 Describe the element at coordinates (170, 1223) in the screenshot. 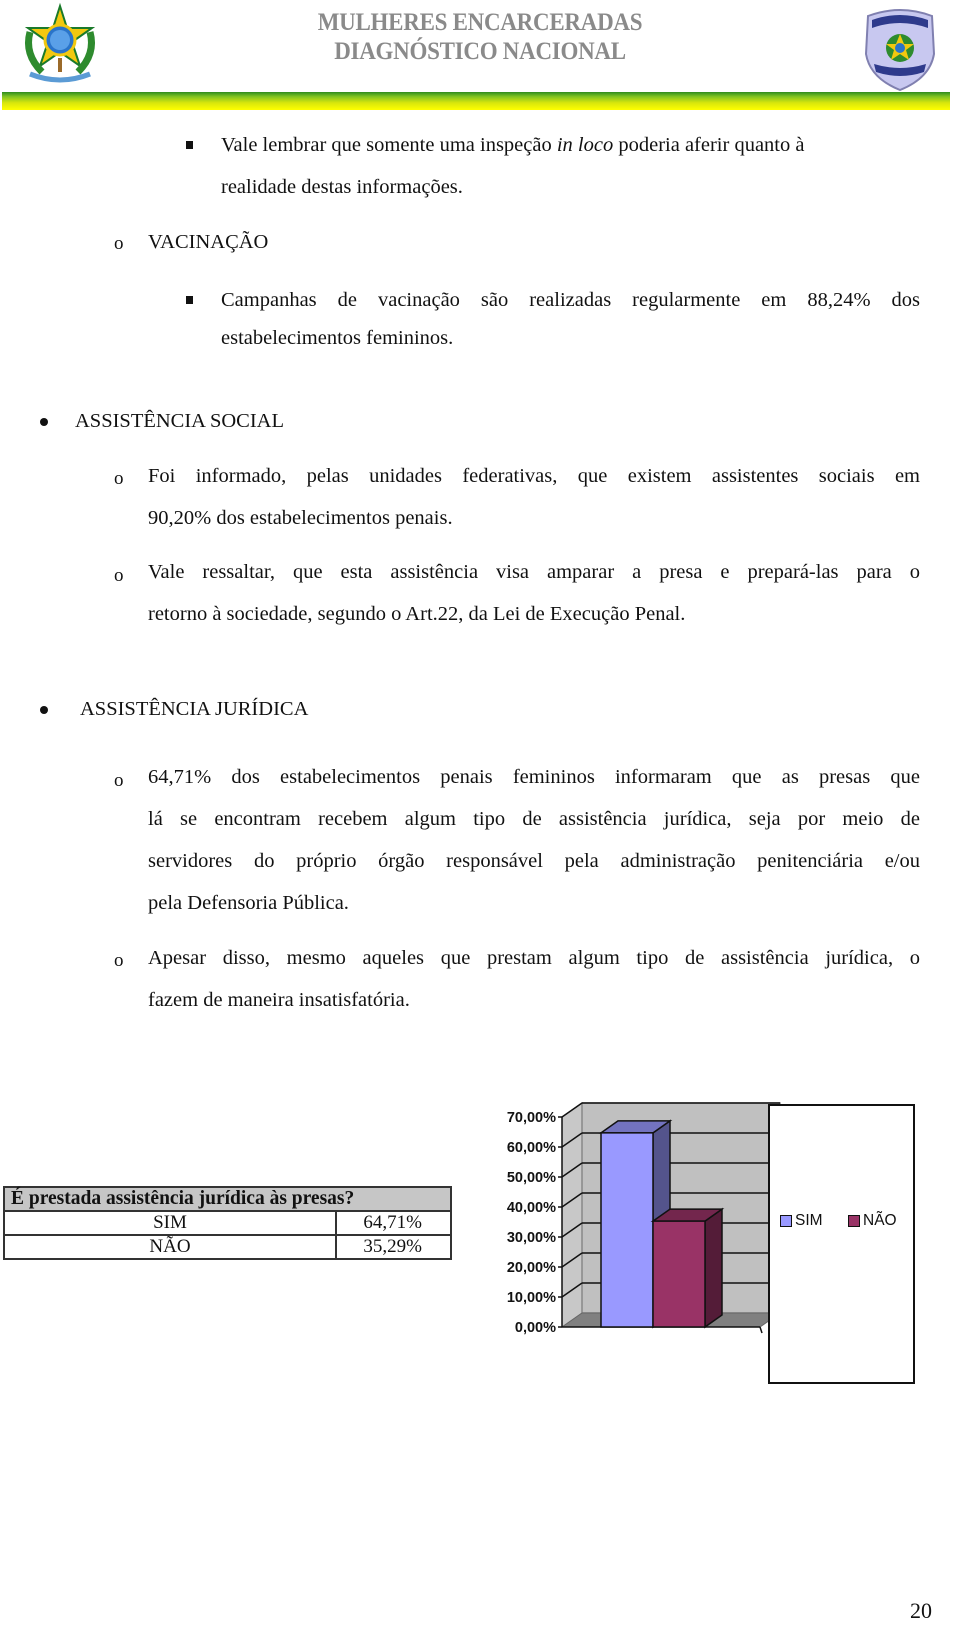

I see `table-cell-label: SIM` at that location.